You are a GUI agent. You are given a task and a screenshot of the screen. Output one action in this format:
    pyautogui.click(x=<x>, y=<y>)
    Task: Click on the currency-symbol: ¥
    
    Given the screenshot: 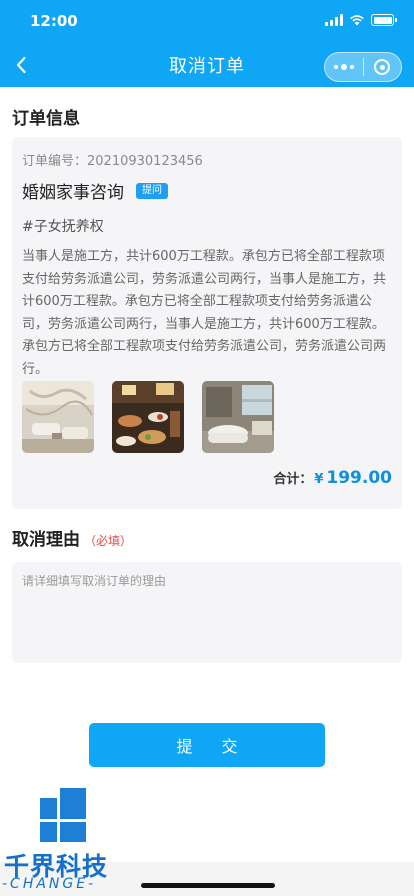 What is the action you would take?
    pyautogui.click(x=319, y=479)
    